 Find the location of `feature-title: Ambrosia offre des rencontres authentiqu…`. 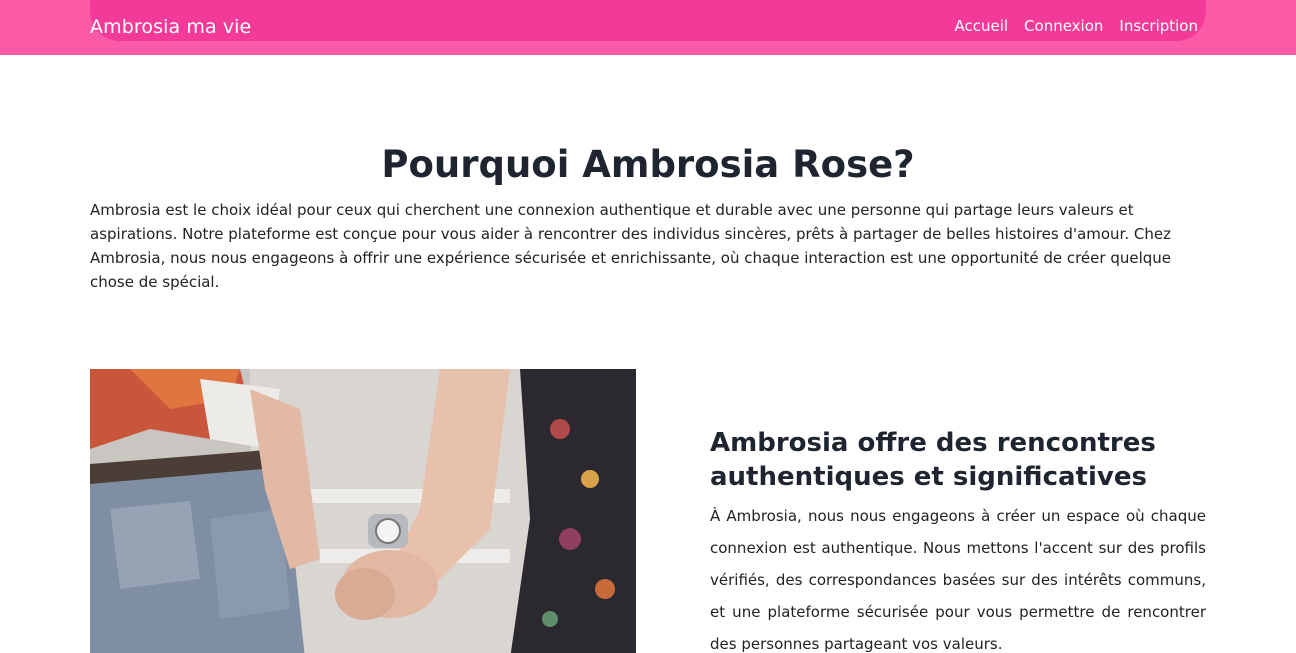

feature-title: Ambrosia offre des rencontres authentiqu… is located at coordinates (933, 460).